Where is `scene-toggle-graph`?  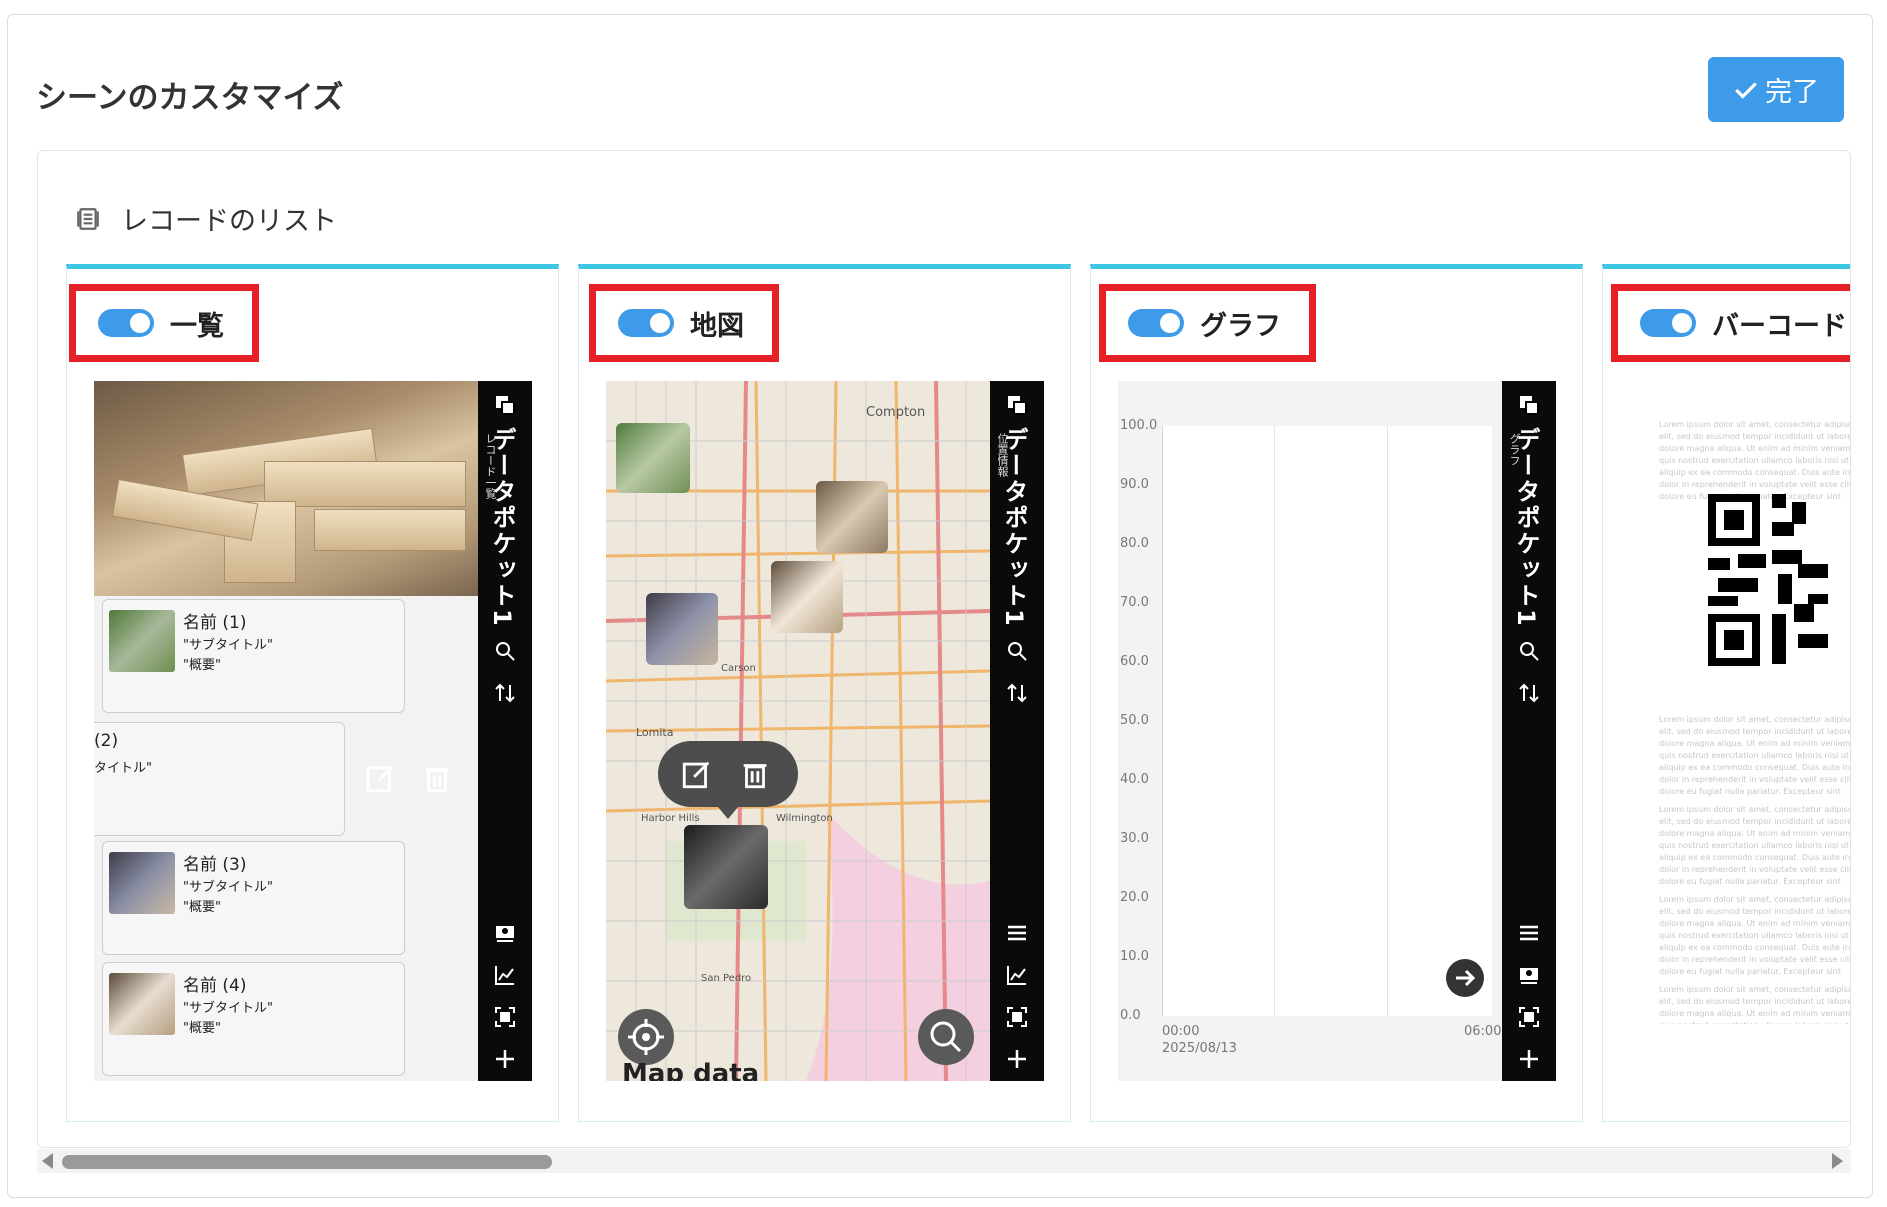
scene-toggle-graph is located at coordinates (1156, 323).